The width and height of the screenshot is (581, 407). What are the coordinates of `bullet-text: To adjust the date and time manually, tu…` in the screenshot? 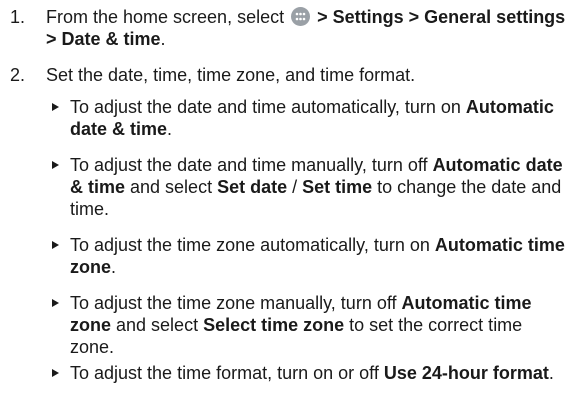 It's located at (316, 187).